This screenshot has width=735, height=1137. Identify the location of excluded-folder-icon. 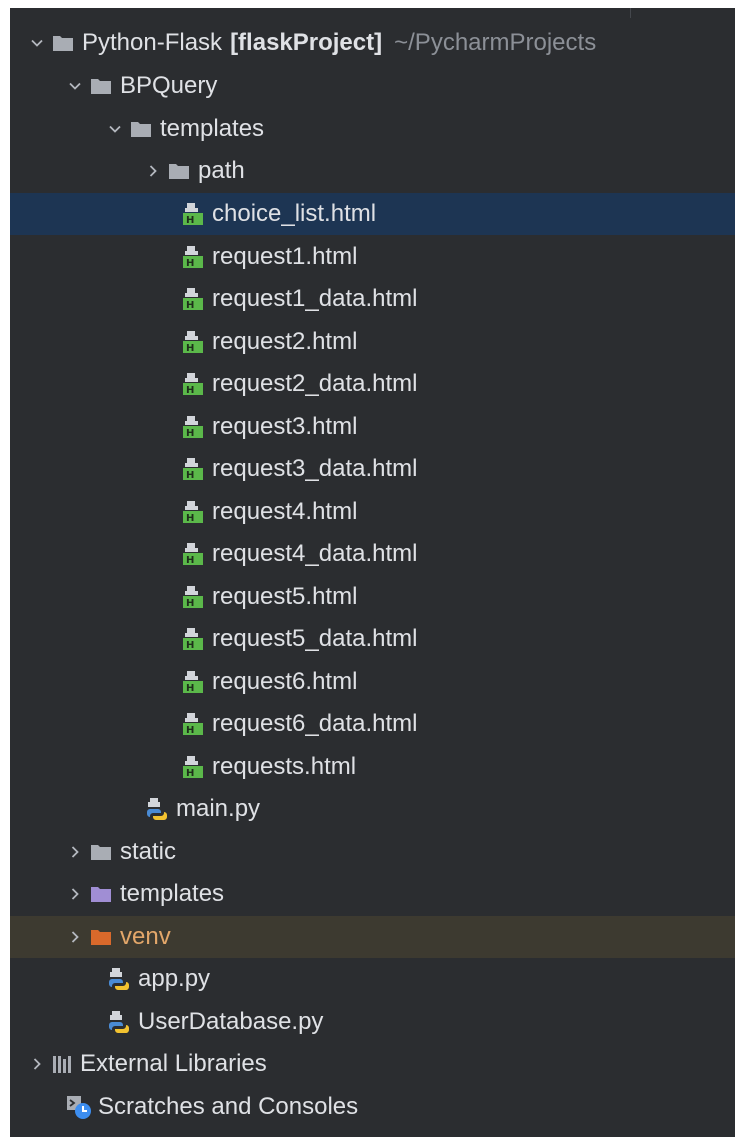
(101, 937).